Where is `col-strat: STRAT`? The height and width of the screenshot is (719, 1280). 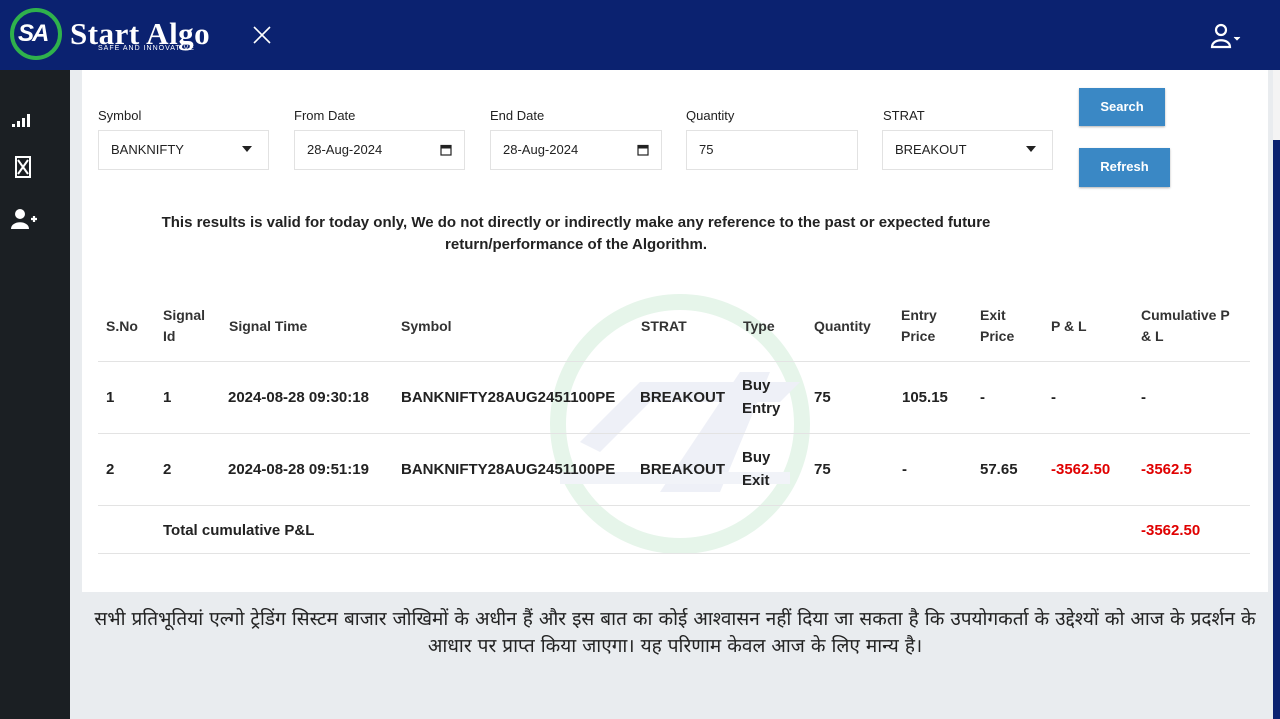 col-strat: STRAT is located at coordinates (664, 326).